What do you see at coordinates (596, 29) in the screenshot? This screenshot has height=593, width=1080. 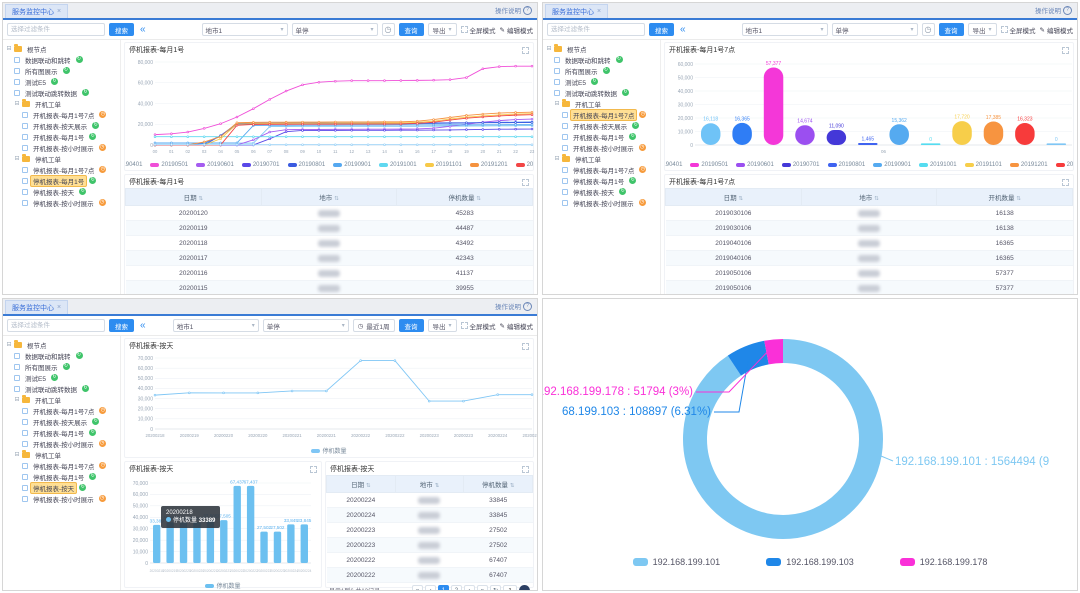 I see `filter-input` at bounding box center [596, 29].